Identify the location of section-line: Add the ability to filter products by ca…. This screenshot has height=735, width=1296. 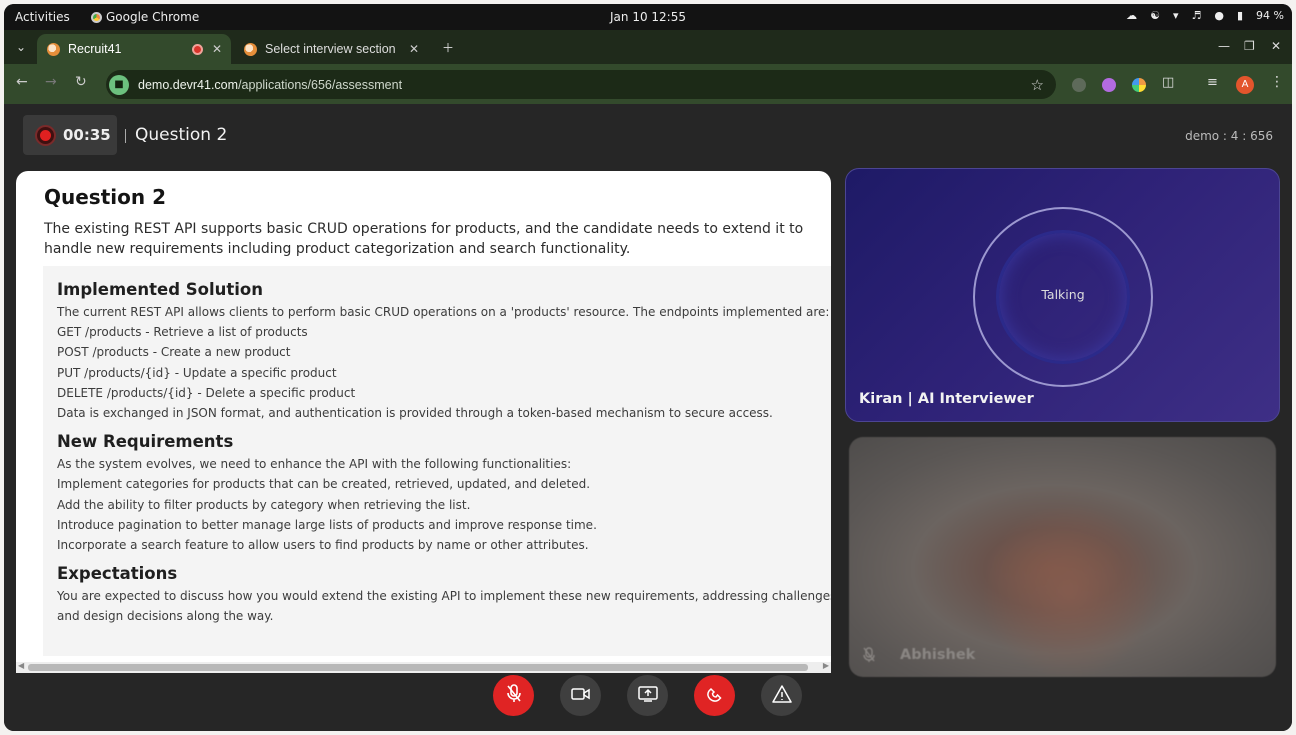
(264, 504).